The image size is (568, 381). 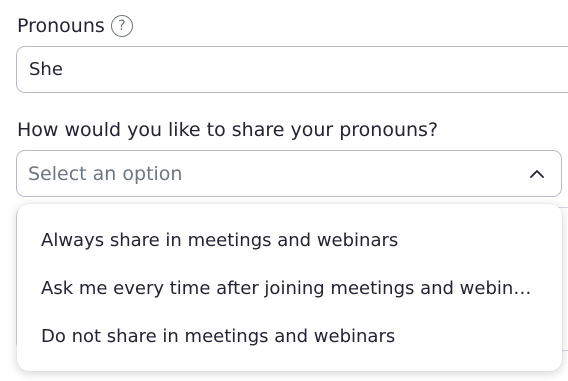 What do you see at coordinates (537, 174) in the screenshot?
I see `chevron-up-icon` at bounding box center [537, 174].